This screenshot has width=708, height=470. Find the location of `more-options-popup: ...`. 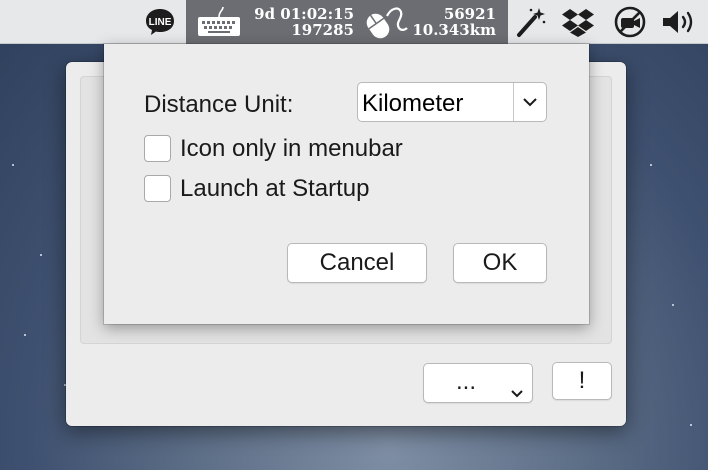

more-options-popup: ... is located at coordinates (478, 383).